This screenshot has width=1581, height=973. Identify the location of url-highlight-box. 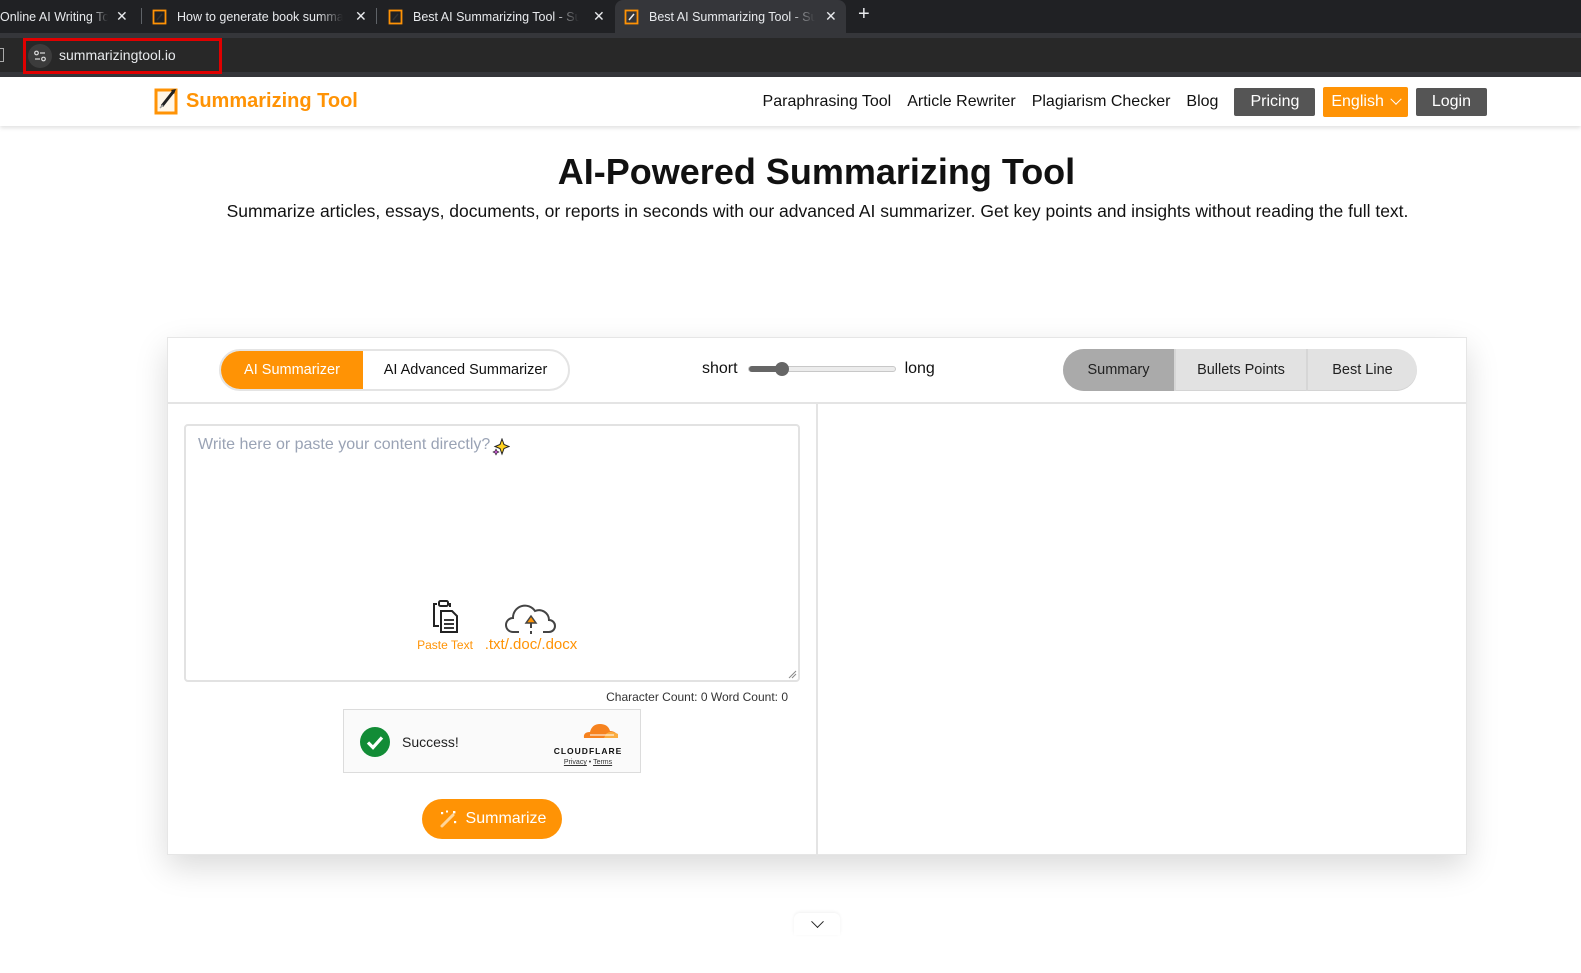
(122, 56).